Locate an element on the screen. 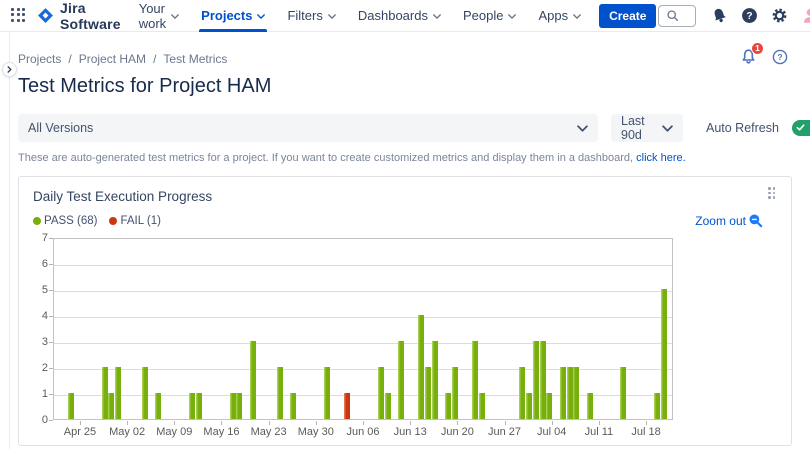 This screenshot has width=810, height=449. y-axis-label: 2 is located at coordinates (44, 367).